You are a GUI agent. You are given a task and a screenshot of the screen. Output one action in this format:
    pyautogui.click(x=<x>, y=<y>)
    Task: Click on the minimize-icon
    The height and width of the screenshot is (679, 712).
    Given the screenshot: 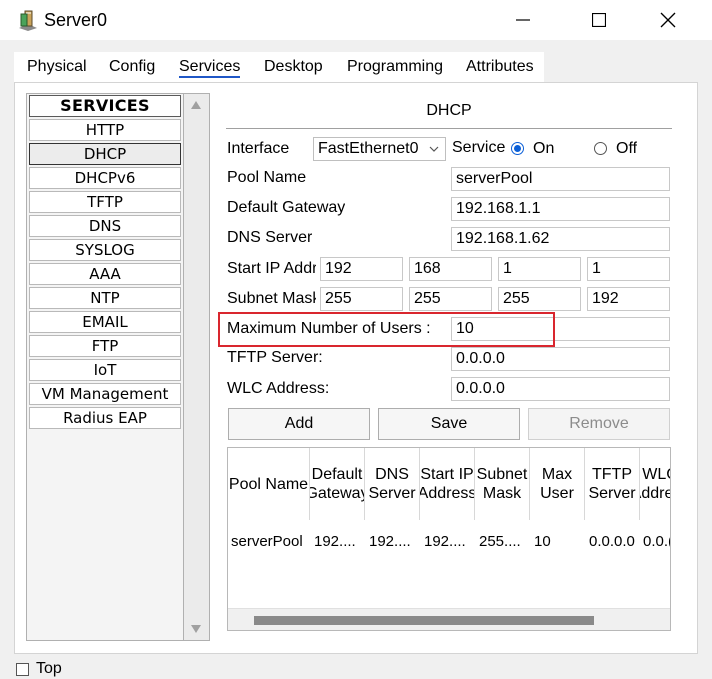 What is the action you would take?
    pyautogui.click(x=523, y=20)
    